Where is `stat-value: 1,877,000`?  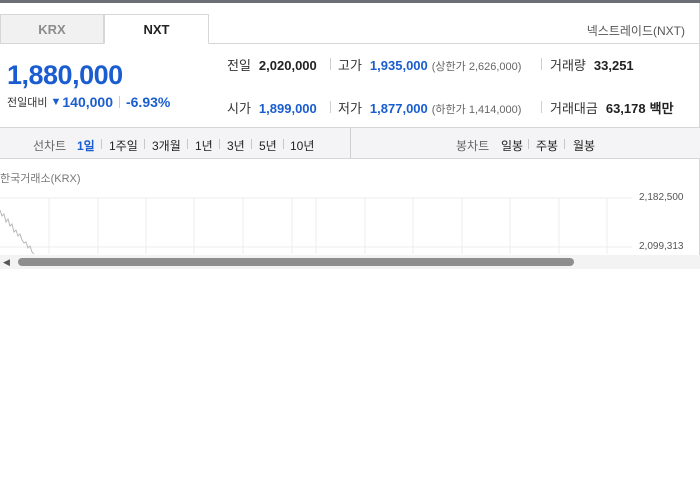
stat-value: 1,877,000 is located at coordinates (398, 108).